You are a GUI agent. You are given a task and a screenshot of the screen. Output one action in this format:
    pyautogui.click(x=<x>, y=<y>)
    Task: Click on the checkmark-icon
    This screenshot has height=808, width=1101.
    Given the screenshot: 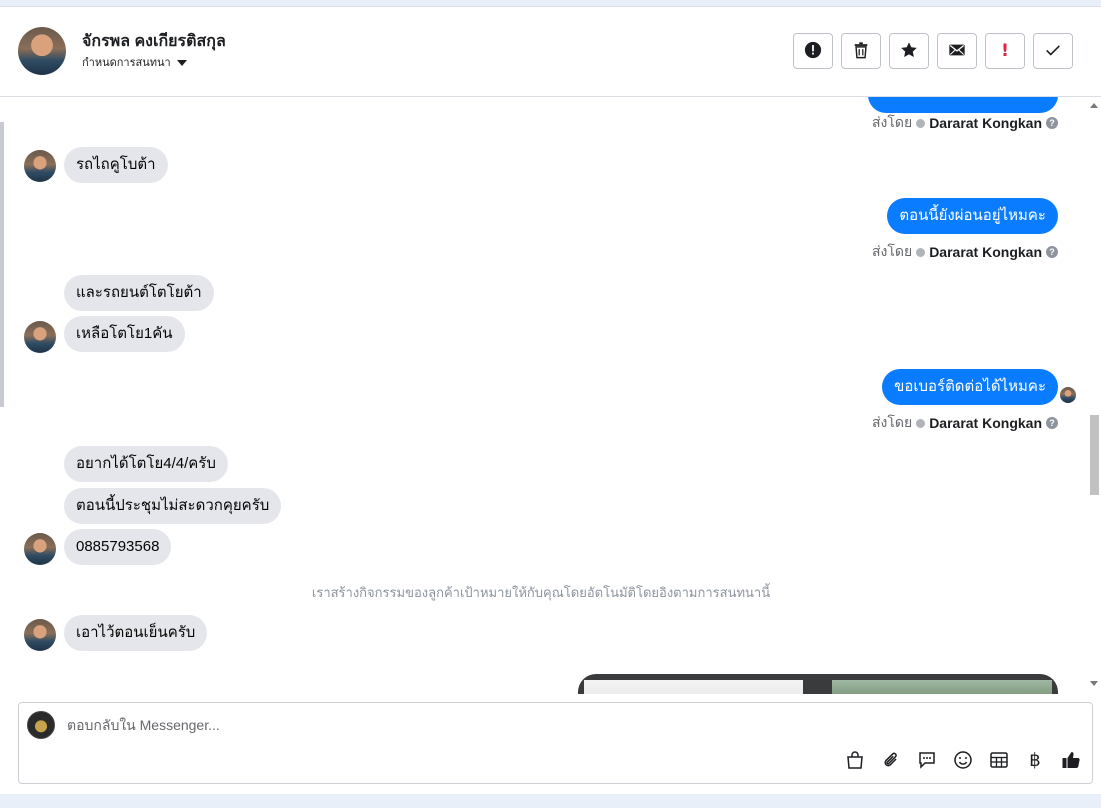 What is the action you would take?
    pyautogui.click(x=1053, y=51)
    